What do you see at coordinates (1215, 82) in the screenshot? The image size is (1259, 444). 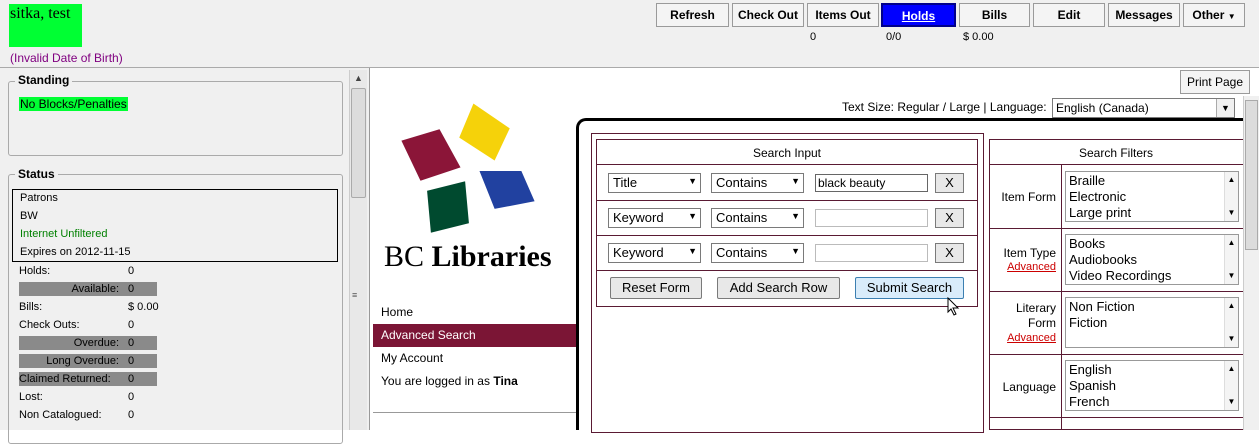 I see `print-page-button: Print Page` at bounding box center [1215, 82].